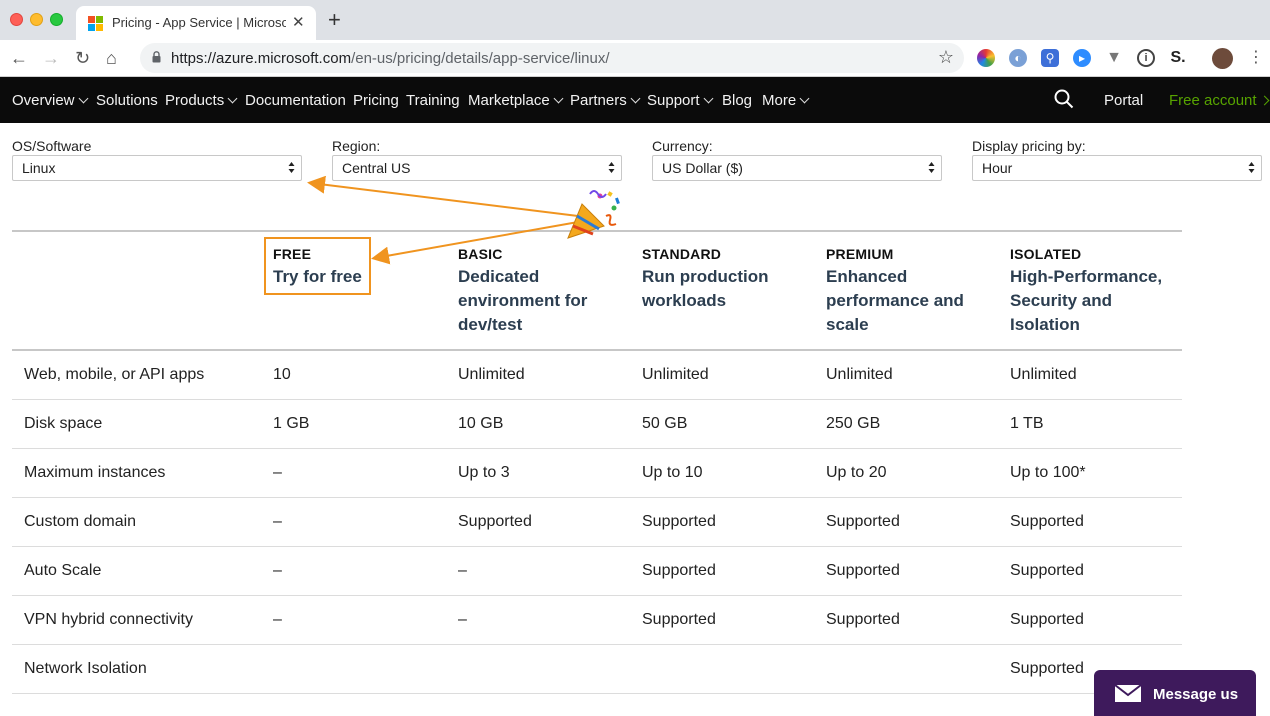 This screenshot has height=716, width=1270. I want to click on feature-value: 1 GB, so click(291, 423).